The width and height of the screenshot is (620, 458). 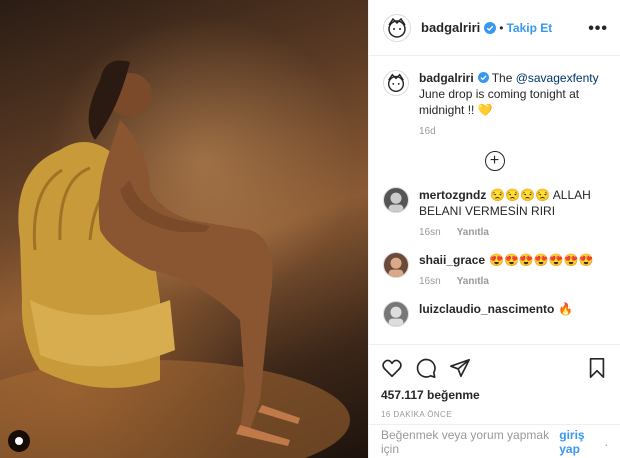 I want to click on caption-time: 16d, so click(x=427, y=131).